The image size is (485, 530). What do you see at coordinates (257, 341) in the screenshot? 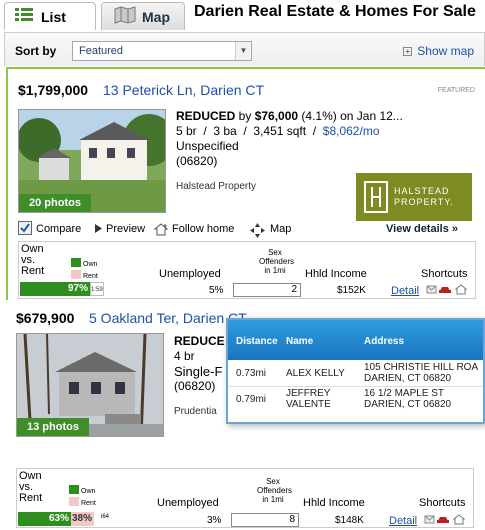
I see `popup-header-distance: Distance` at bounding box center [257, 341].